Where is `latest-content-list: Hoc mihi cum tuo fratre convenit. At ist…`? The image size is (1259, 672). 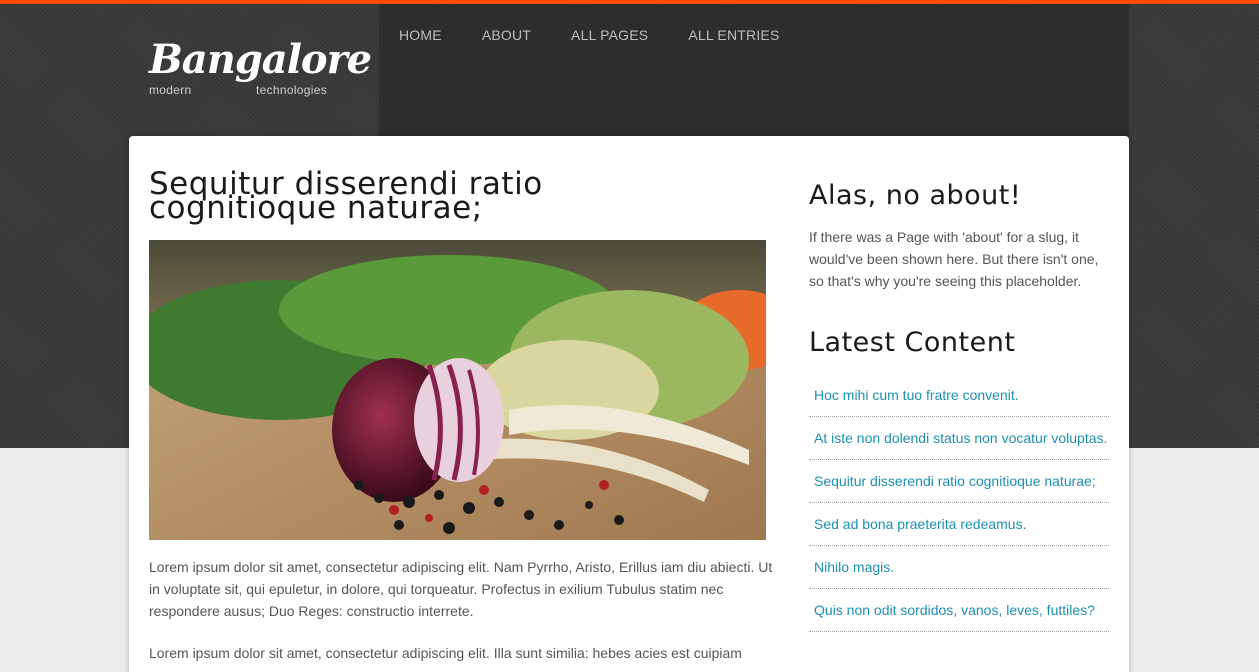 latest-content-list: Hoc mihi cum tuo fratre convenit. At ist… is located at coordinates (959, 513).